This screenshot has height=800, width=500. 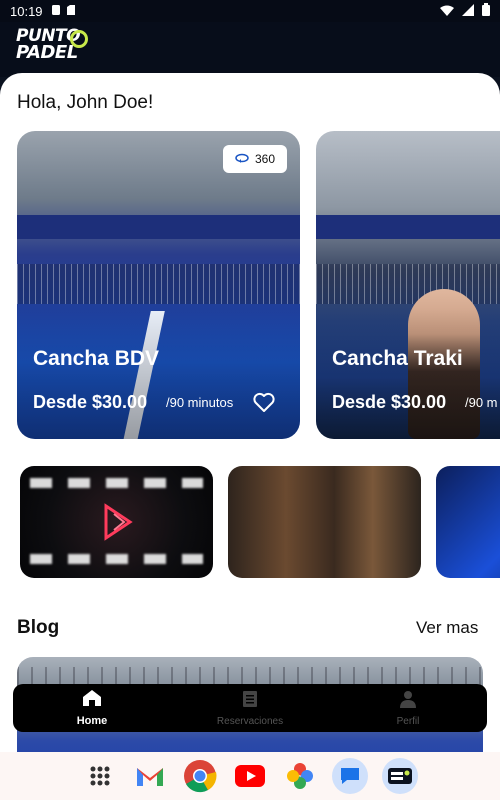 What do you see at coordinates (300, 776) in the screenshot?
I see `photos-icon` at bounding box center [300, 776].